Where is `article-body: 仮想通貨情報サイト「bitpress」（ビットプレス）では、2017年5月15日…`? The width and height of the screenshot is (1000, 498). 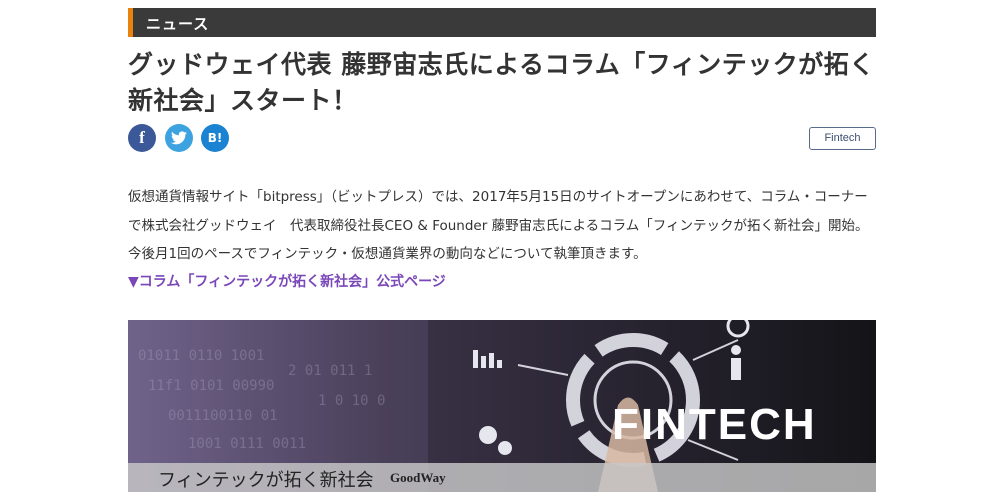 article-body: 仮想通貨情報サイト「bitpress」（ビットプレス）では、2017年5月15日… is located at coordinates (498, 225).